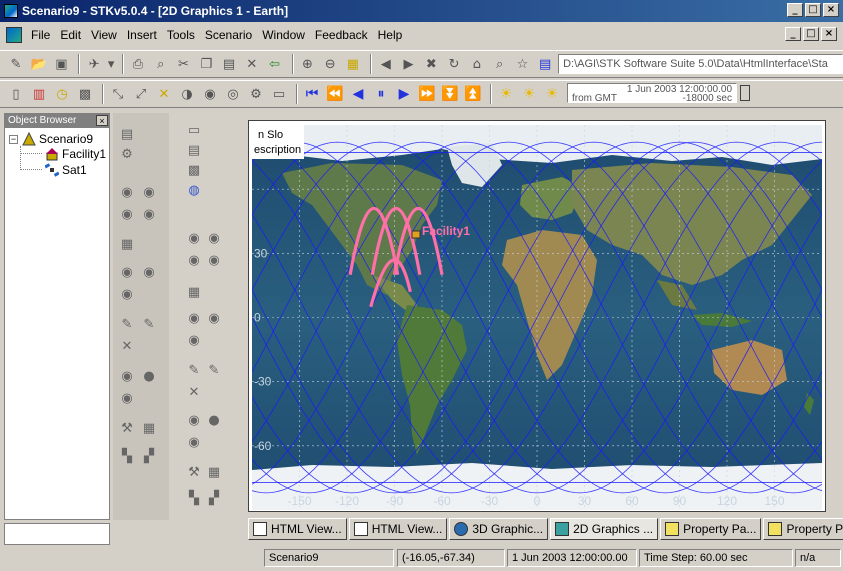  I want to click on globe-icon: ◍, so click(194, 191).